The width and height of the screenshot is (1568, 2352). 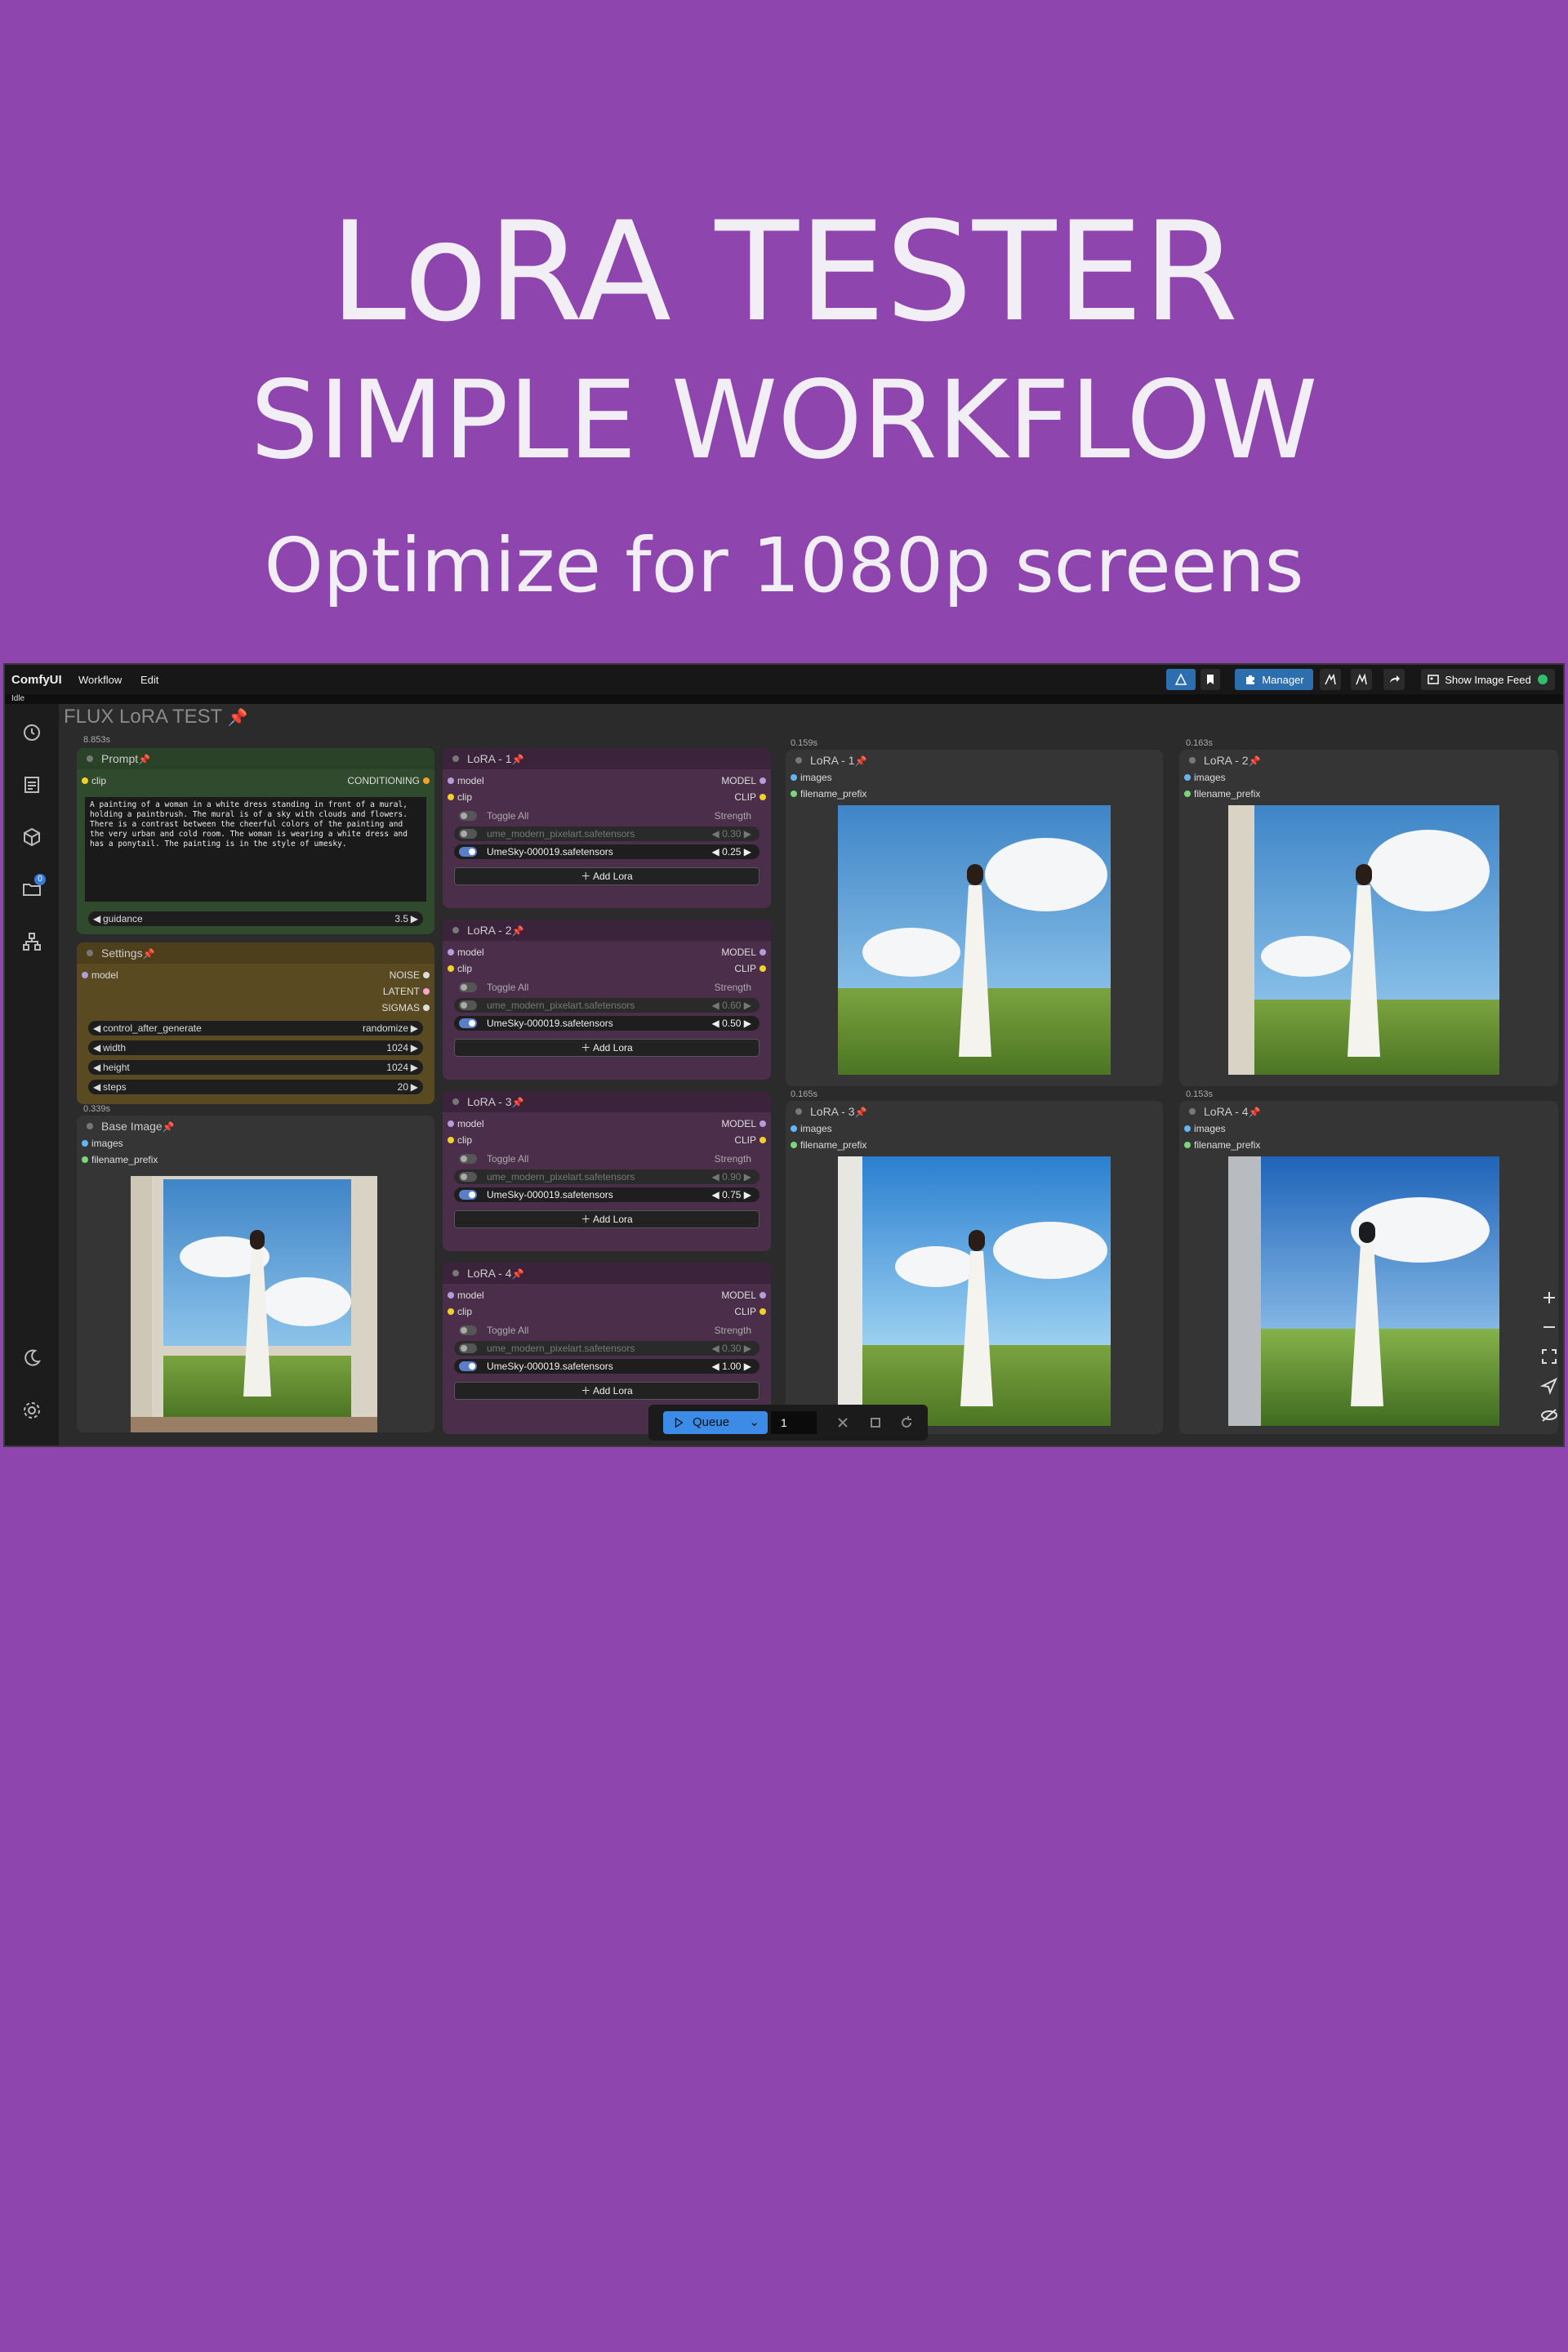 What do you see at coordinates (149, 680) in the screenshot?
I see `menu-edit: Edit` at bounding box center [149, 680].